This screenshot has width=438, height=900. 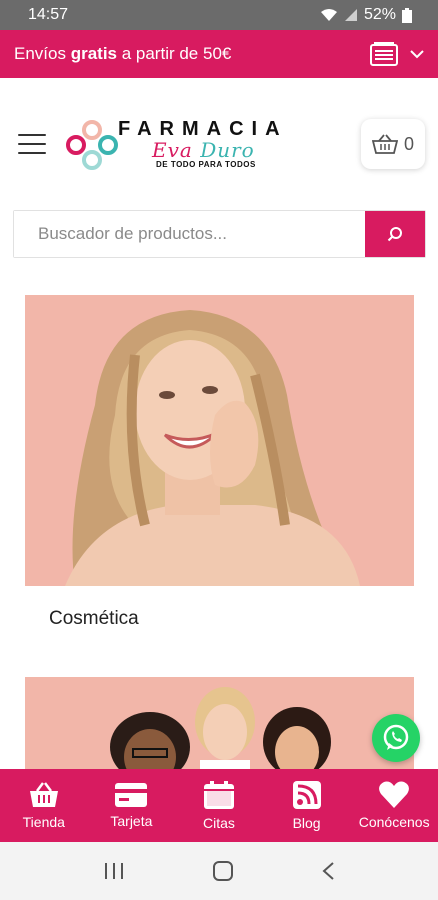 What do you see at coordinates (131, 820) in the screenshot?
I see `nav-tarjeta-label: Tarjeta` at bounding box center [131, 820].